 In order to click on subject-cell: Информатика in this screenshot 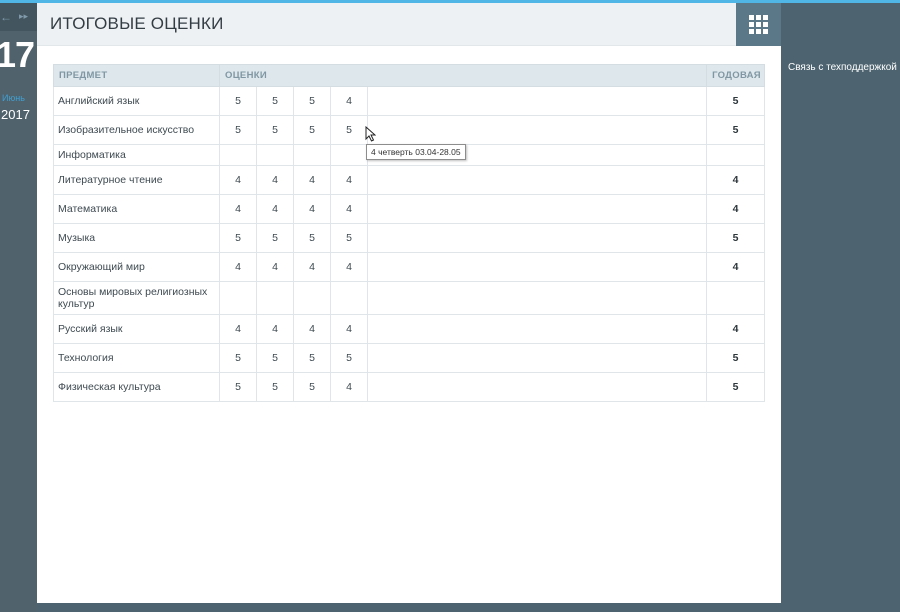, I will do `click(136, 155)`.